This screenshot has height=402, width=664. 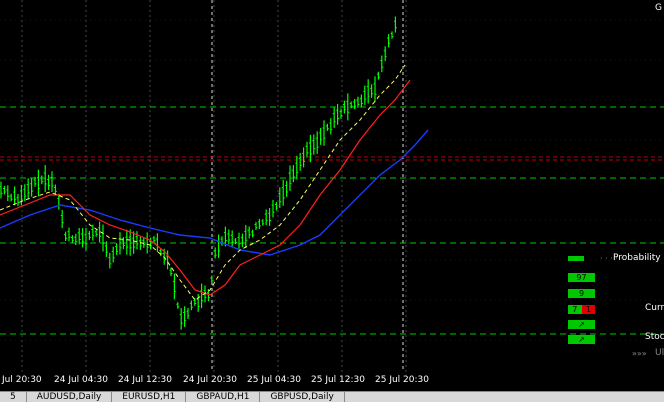 I want to click on time-label: 25 Jul 04:30, so click(x=274, y=380).